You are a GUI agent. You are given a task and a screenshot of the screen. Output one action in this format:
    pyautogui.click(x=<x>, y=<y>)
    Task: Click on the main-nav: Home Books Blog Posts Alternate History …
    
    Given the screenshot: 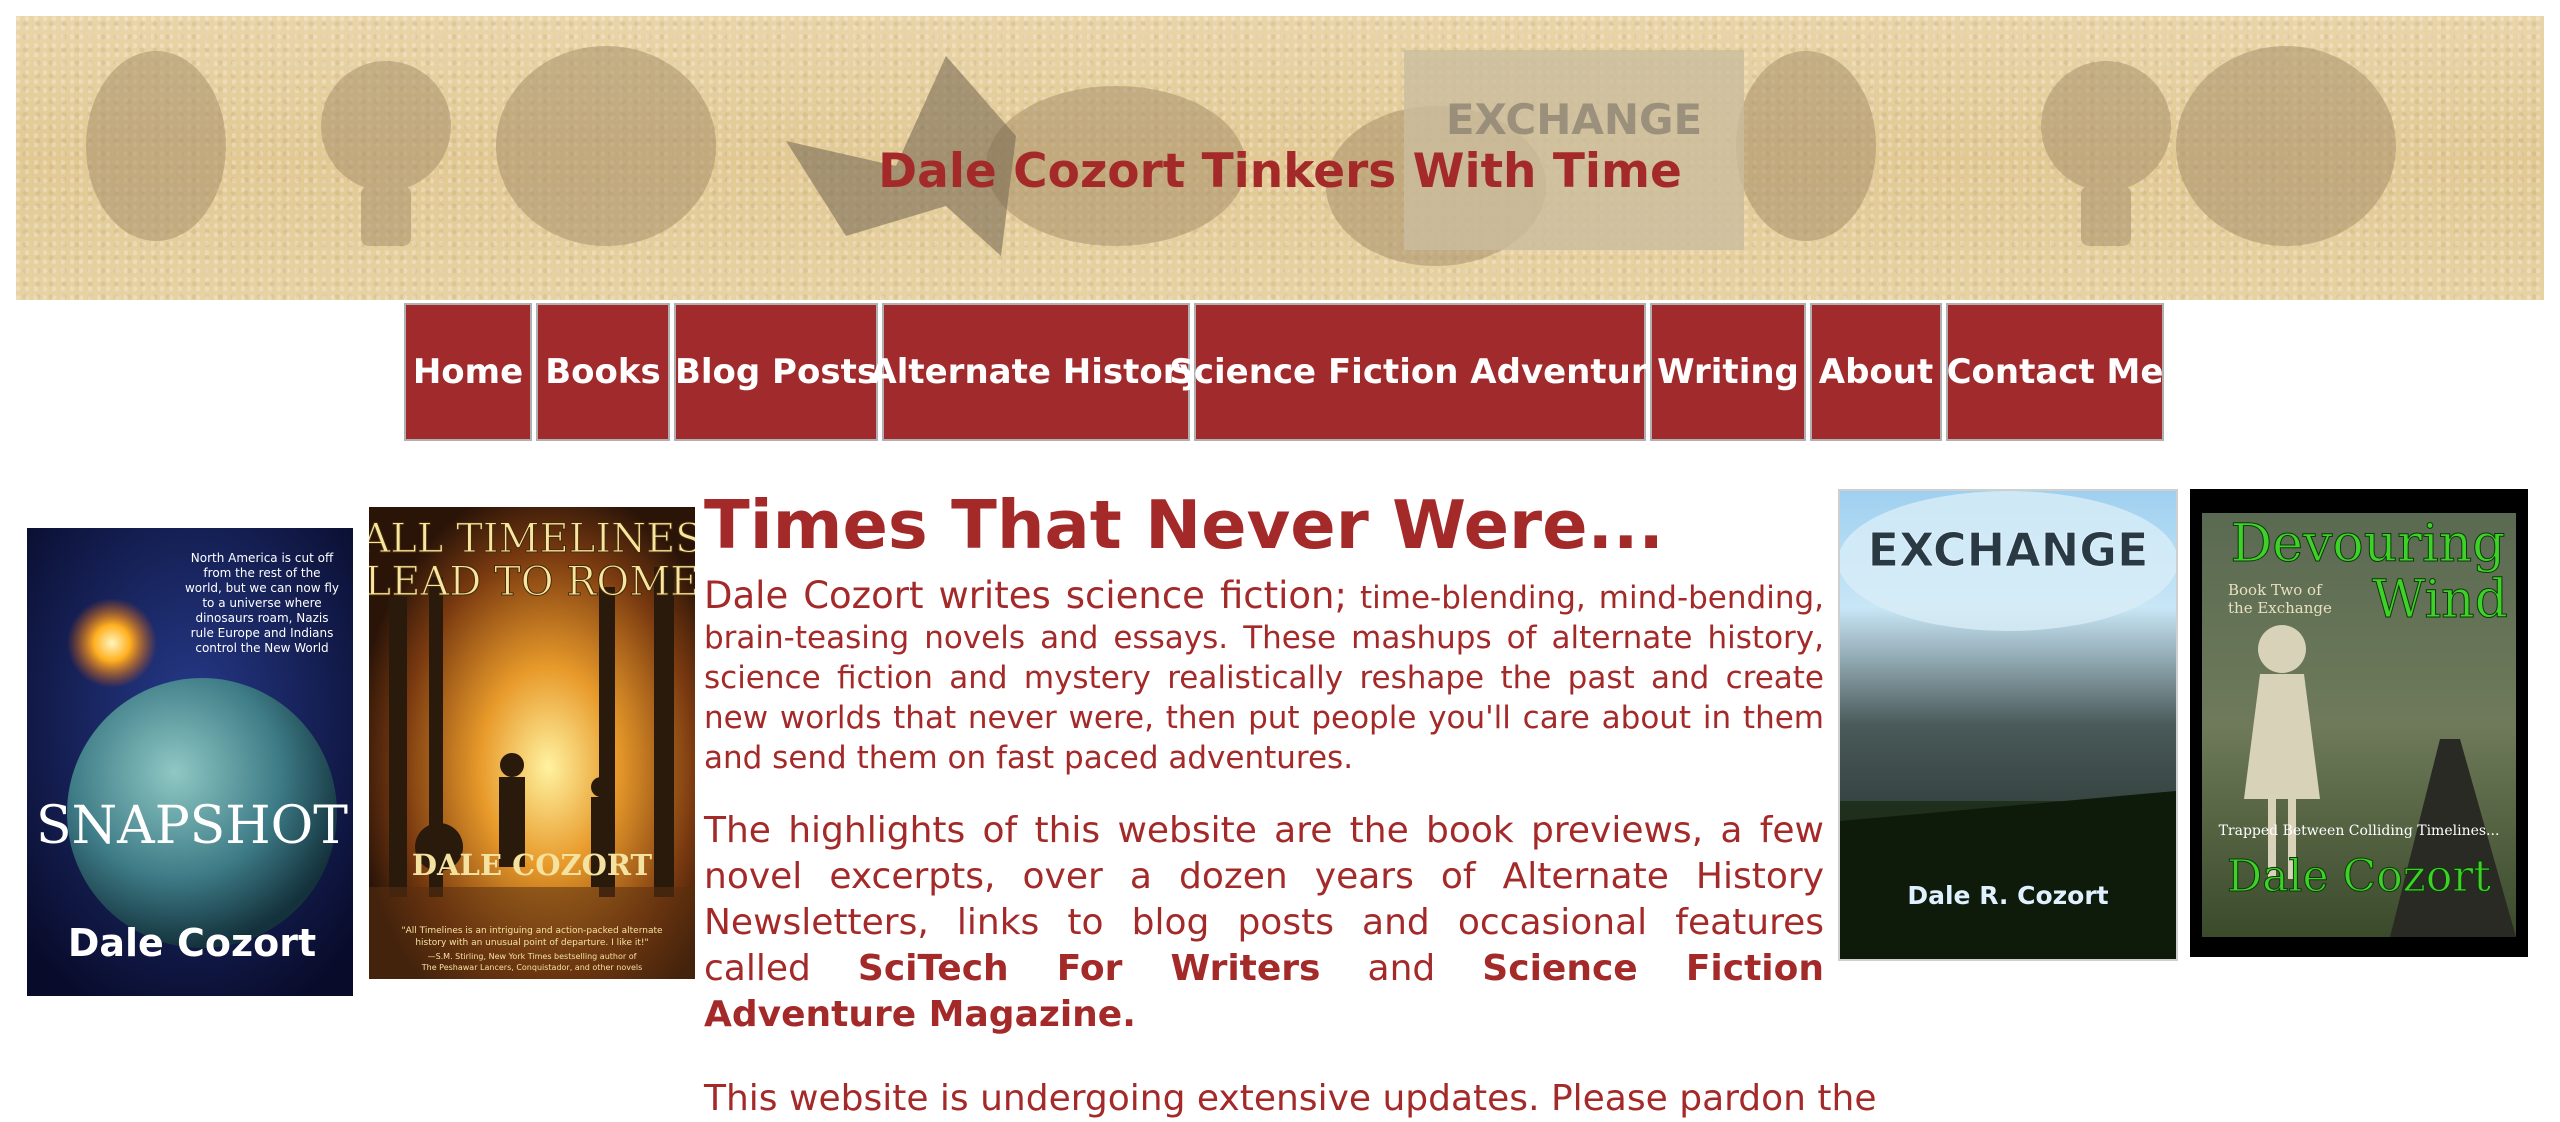 What is the action you would take?
    pyautogui.click(x=1284, y=372)
    